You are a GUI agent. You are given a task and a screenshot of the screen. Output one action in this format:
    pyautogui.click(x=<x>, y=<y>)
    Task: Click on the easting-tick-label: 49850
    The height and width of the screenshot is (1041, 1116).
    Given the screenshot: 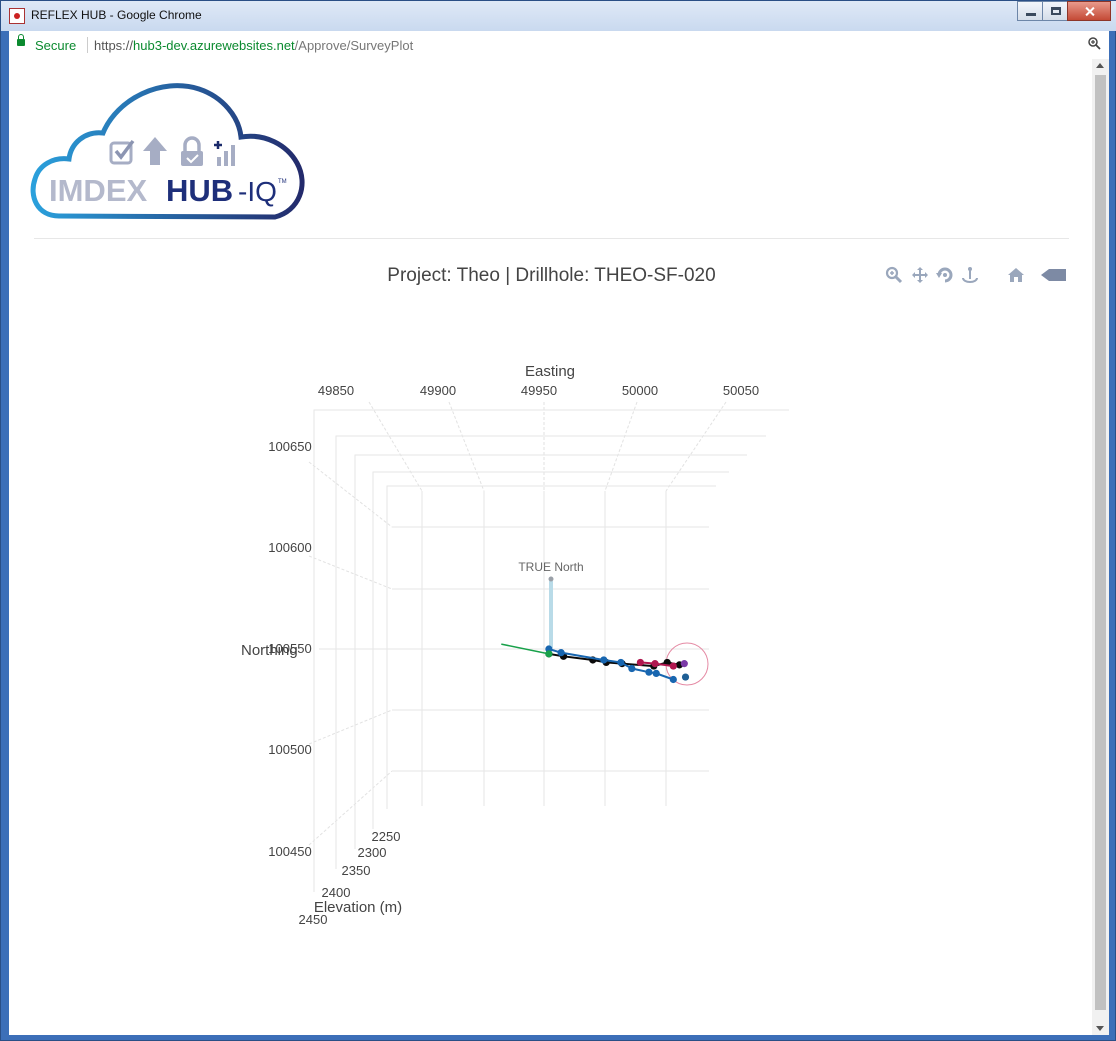 What is the action you would take?
    pyautogui.click(x=336, y=390)
    